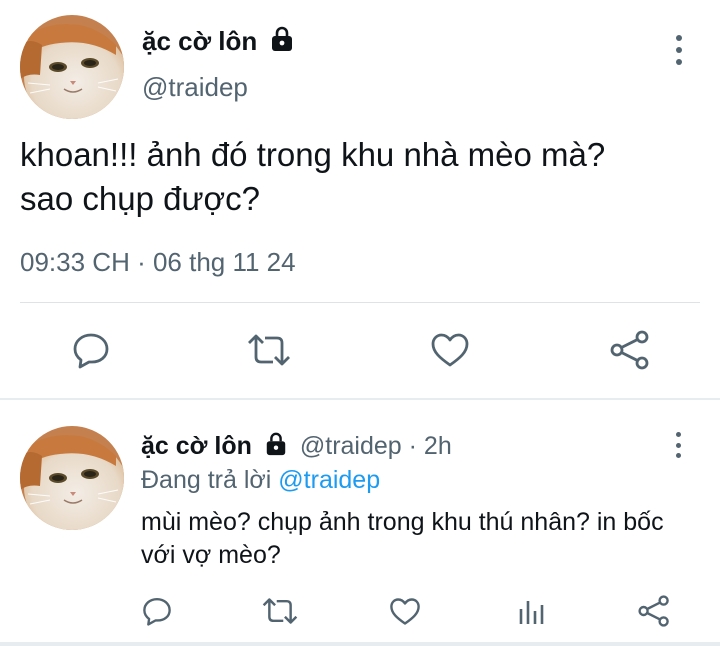  What do you see at coordinates (376, 446) in the screenshot?
I see `handle-and-time: @traidep · 2h` at bounding box center [376, 446].